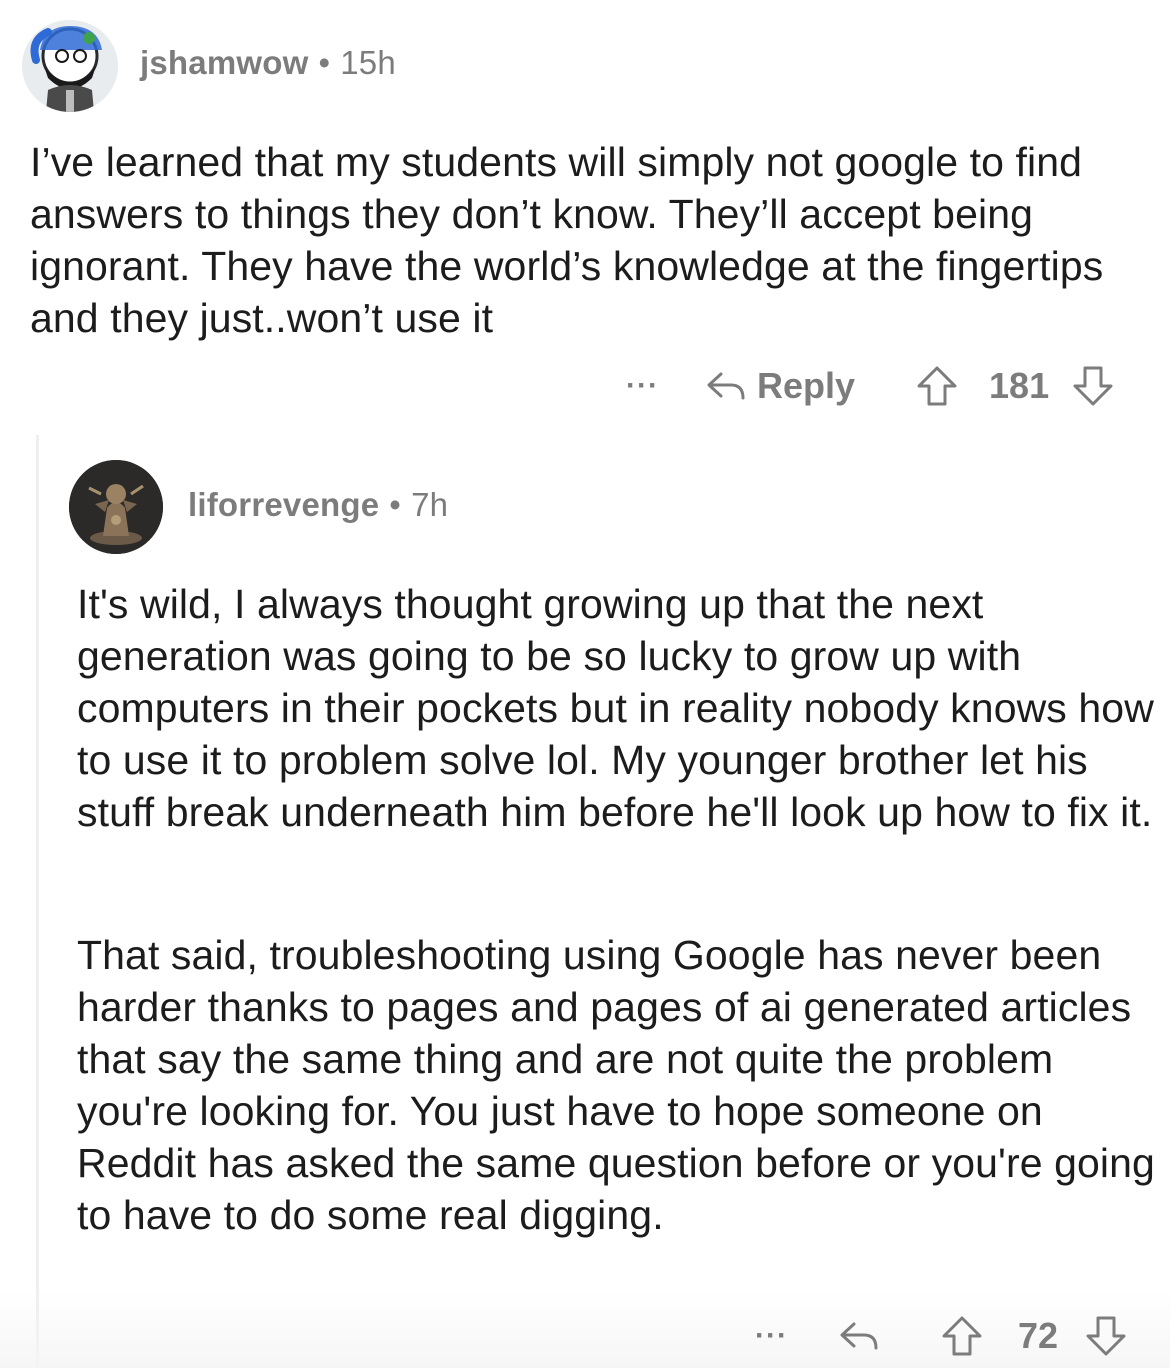  What do you see at coordinates (283, 504) in the screenshot?
I see `username: liforrevenge` at bounding box center [283, 504].